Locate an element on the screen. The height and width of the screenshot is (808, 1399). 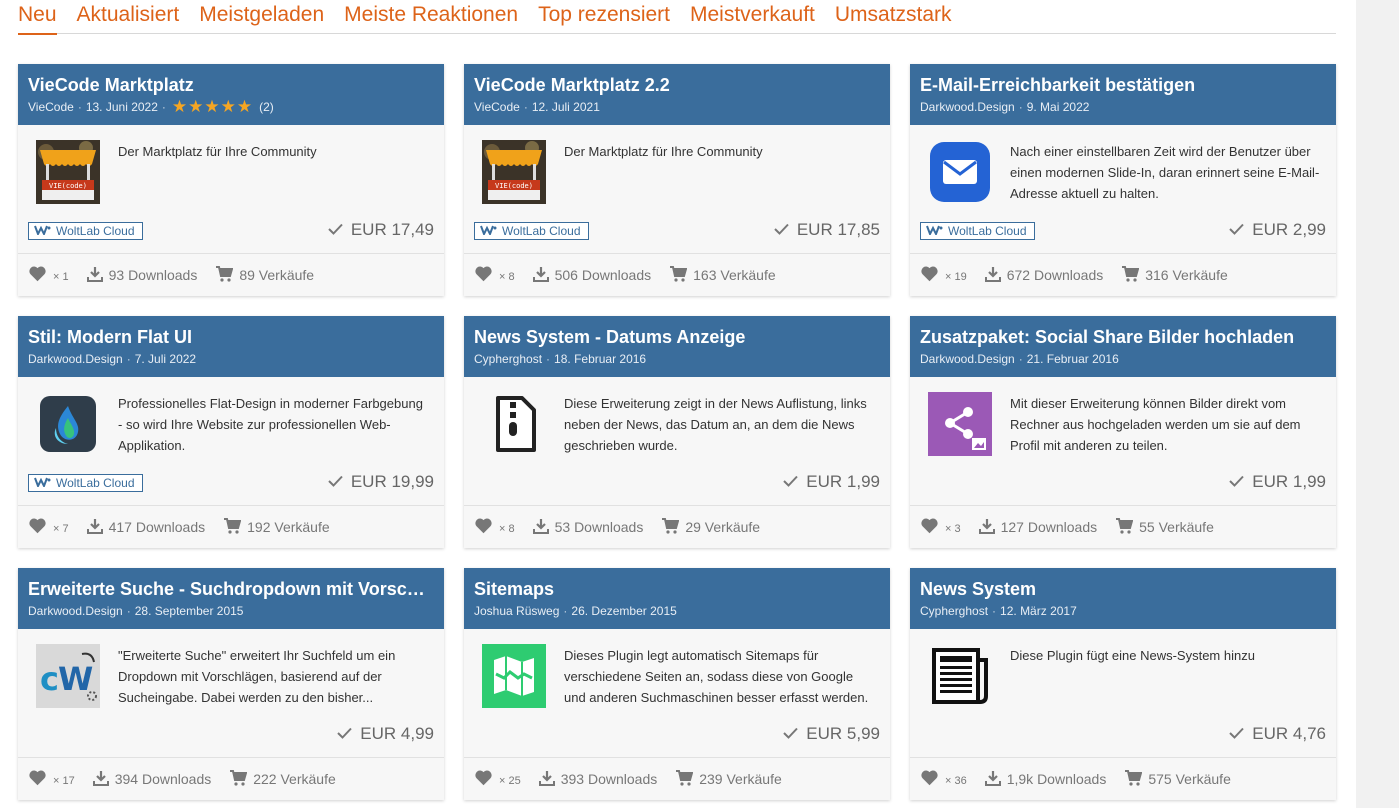
product-title: News System - Datums Anzeige is located at coordinates (677, 337).